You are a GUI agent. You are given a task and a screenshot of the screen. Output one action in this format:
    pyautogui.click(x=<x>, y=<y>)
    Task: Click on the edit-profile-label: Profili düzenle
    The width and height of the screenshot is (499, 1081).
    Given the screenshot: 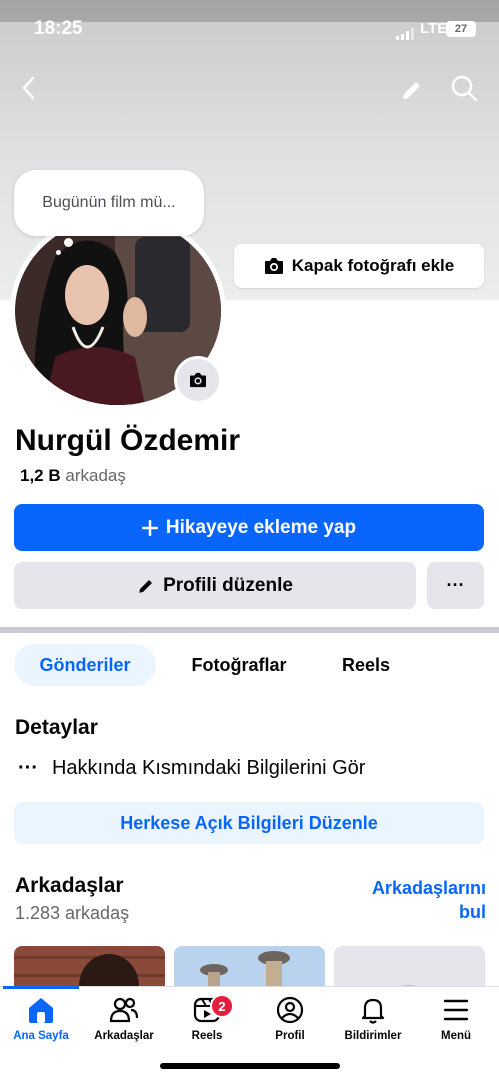 What is the action you would take?
    pyautogui.click(x=228, y=585)
    